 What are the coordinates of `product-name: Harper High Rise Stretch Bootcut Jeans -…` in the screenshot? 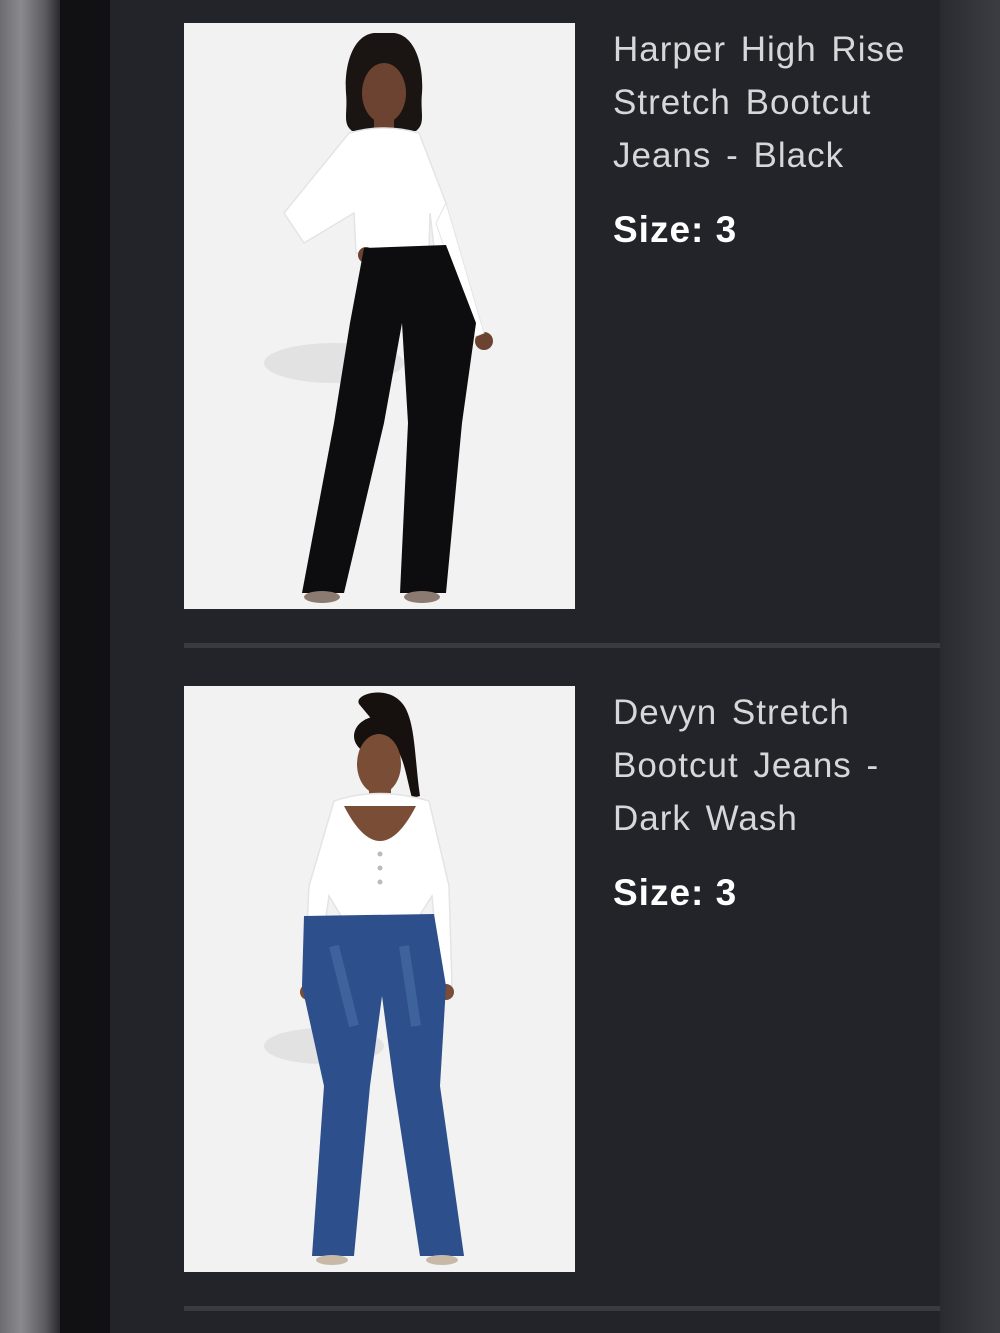 It's located at (773, 102).